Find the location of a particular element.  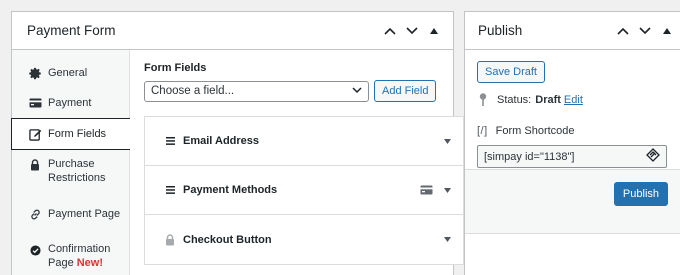

tab-payment-page: Payment Page is located at coordinates (70, 214).